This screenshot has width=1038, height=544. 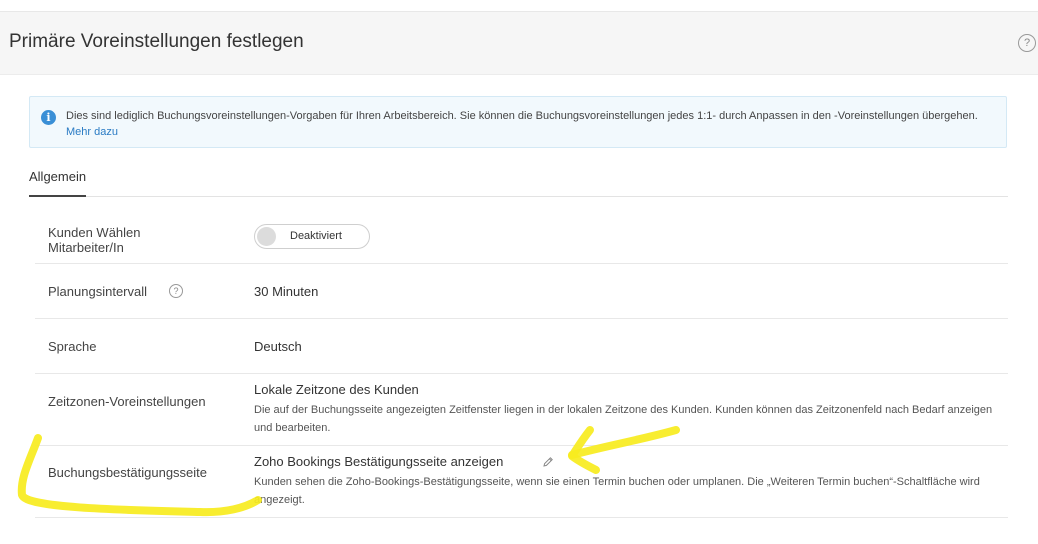 What do you see at coordinates (286, 291) in the screenshot?
I see `setting-value: 30 Minuten` at bounding box center [286, 291].